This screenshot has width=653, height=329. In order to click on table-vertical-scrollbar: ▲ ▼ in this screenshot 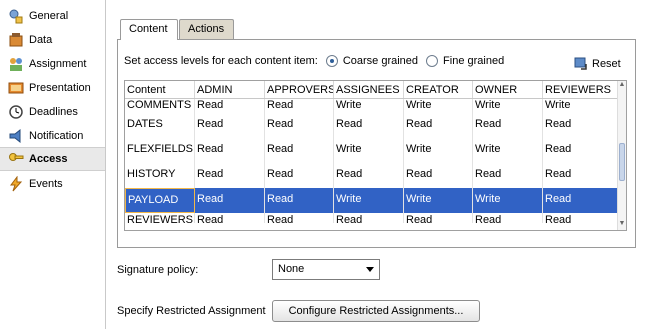, I will do `click(621, 155)`.